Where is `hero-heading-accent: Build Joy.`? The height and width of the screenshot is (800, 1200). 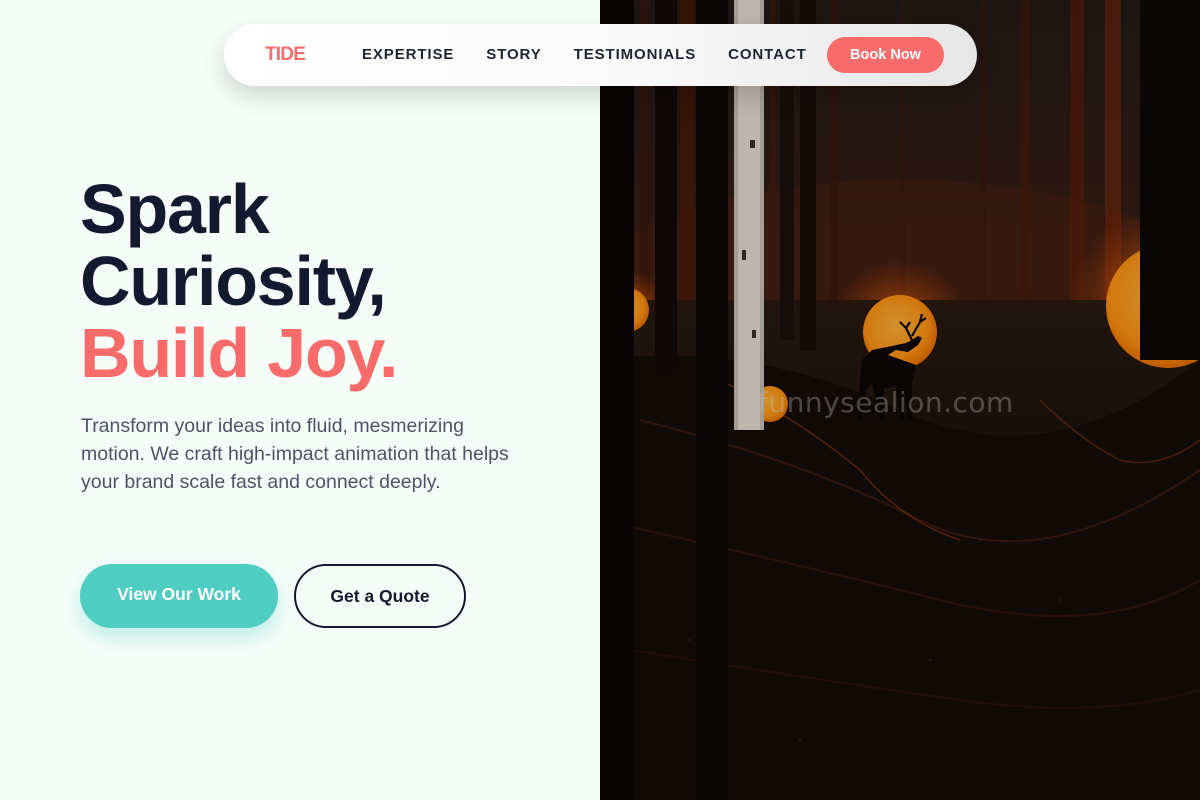
hero-heading-accent: Build Joy. is located at coordinates (239, 353).